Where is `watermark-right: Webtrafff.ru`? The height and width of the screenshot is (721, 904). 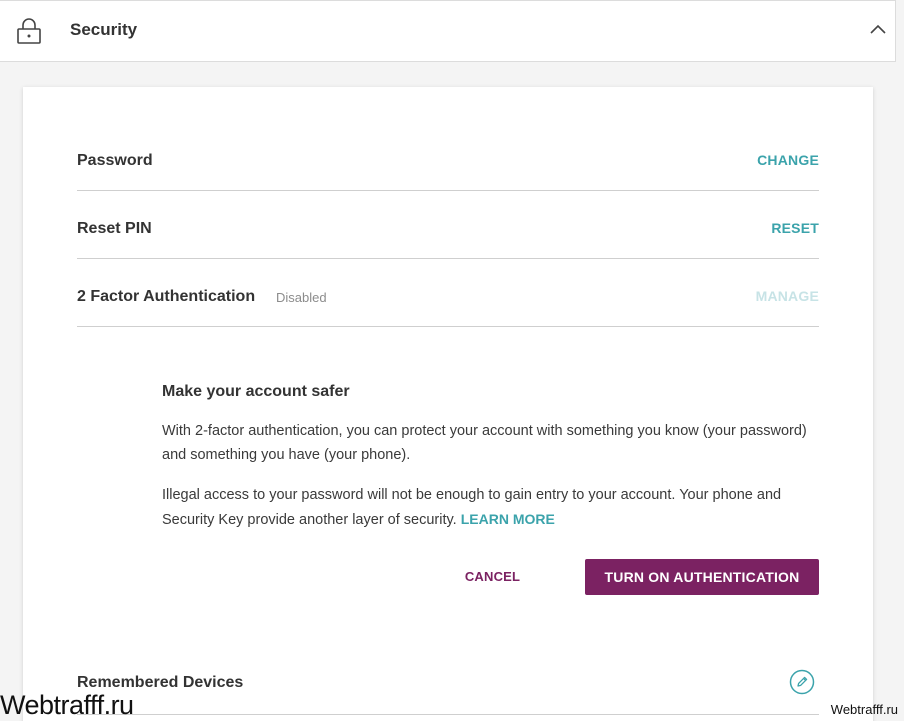
watermark-right: Webtrafff.ru is located at coordinates (864, 709).